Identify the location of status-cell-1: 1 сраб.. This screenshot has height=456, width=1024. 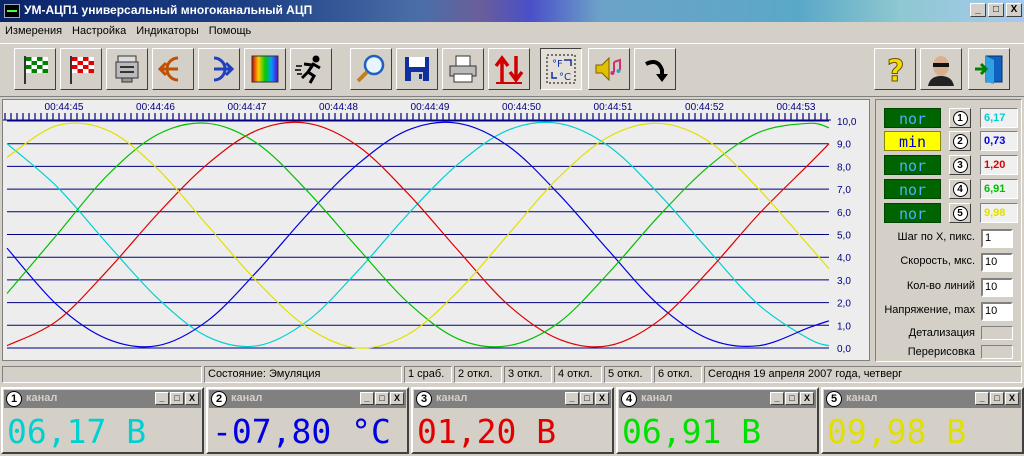
(428, 374).